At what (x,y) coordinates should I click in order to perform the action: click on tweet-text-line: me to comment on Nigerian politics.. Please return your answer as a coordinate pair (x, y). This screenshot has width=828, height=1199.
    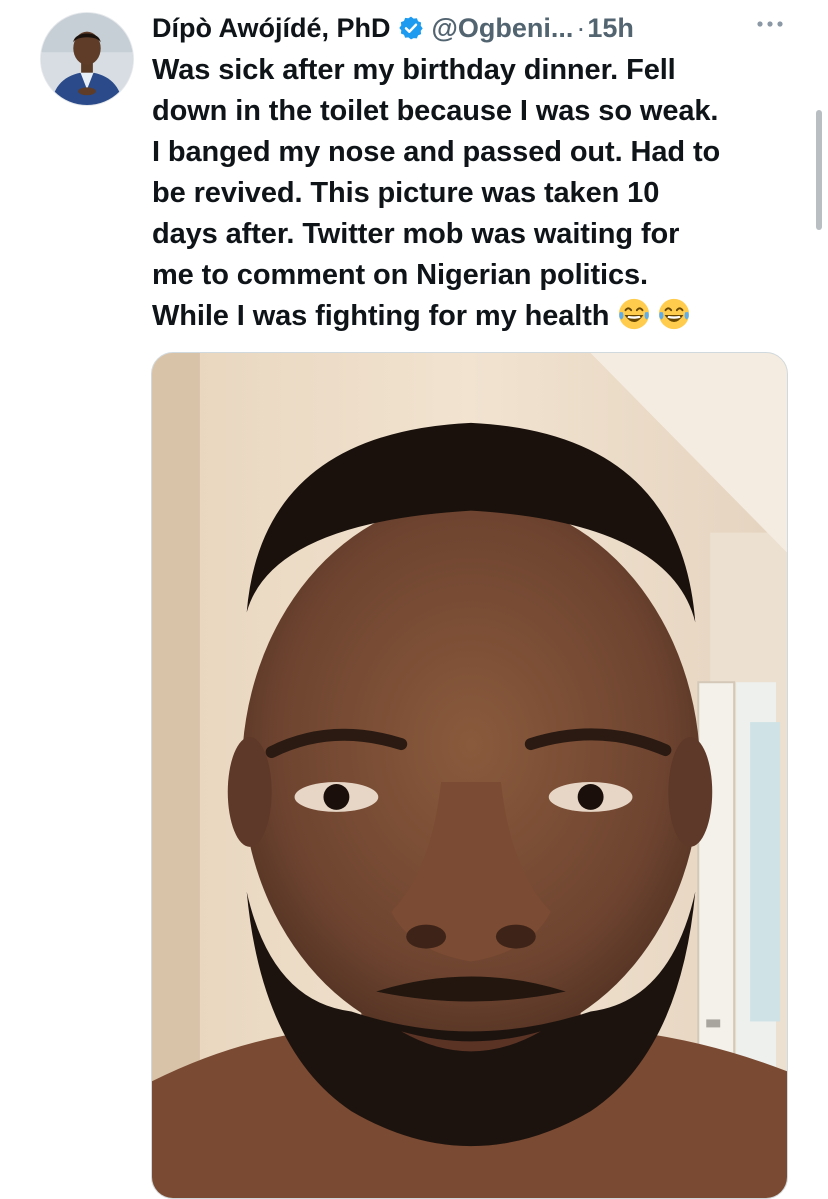
    Looking at the image, I should click on (400, 275).